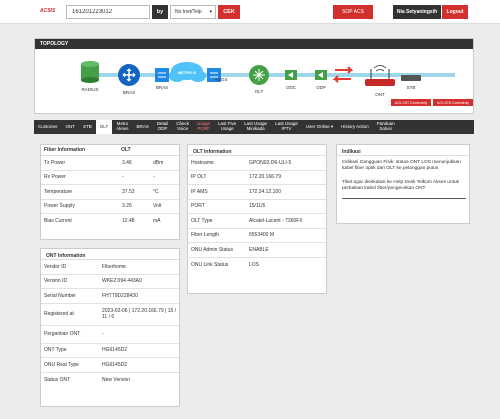 The width and height of the screenshot is (500, 419). Describe the element at coordinates (110, 267) in the screenshot. I see `table-row: Vendor ID Fiberhome` at that location.